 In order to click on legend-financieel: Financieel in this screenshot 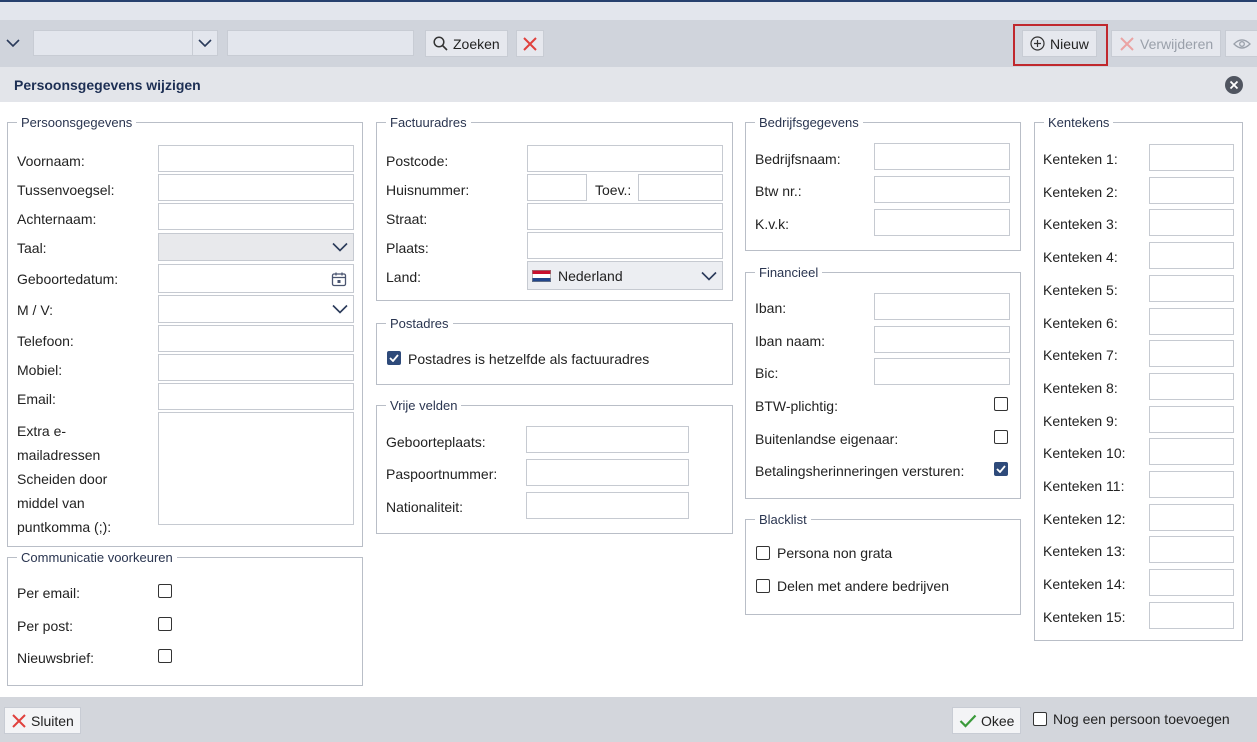, I will do `click(789, 272)`.